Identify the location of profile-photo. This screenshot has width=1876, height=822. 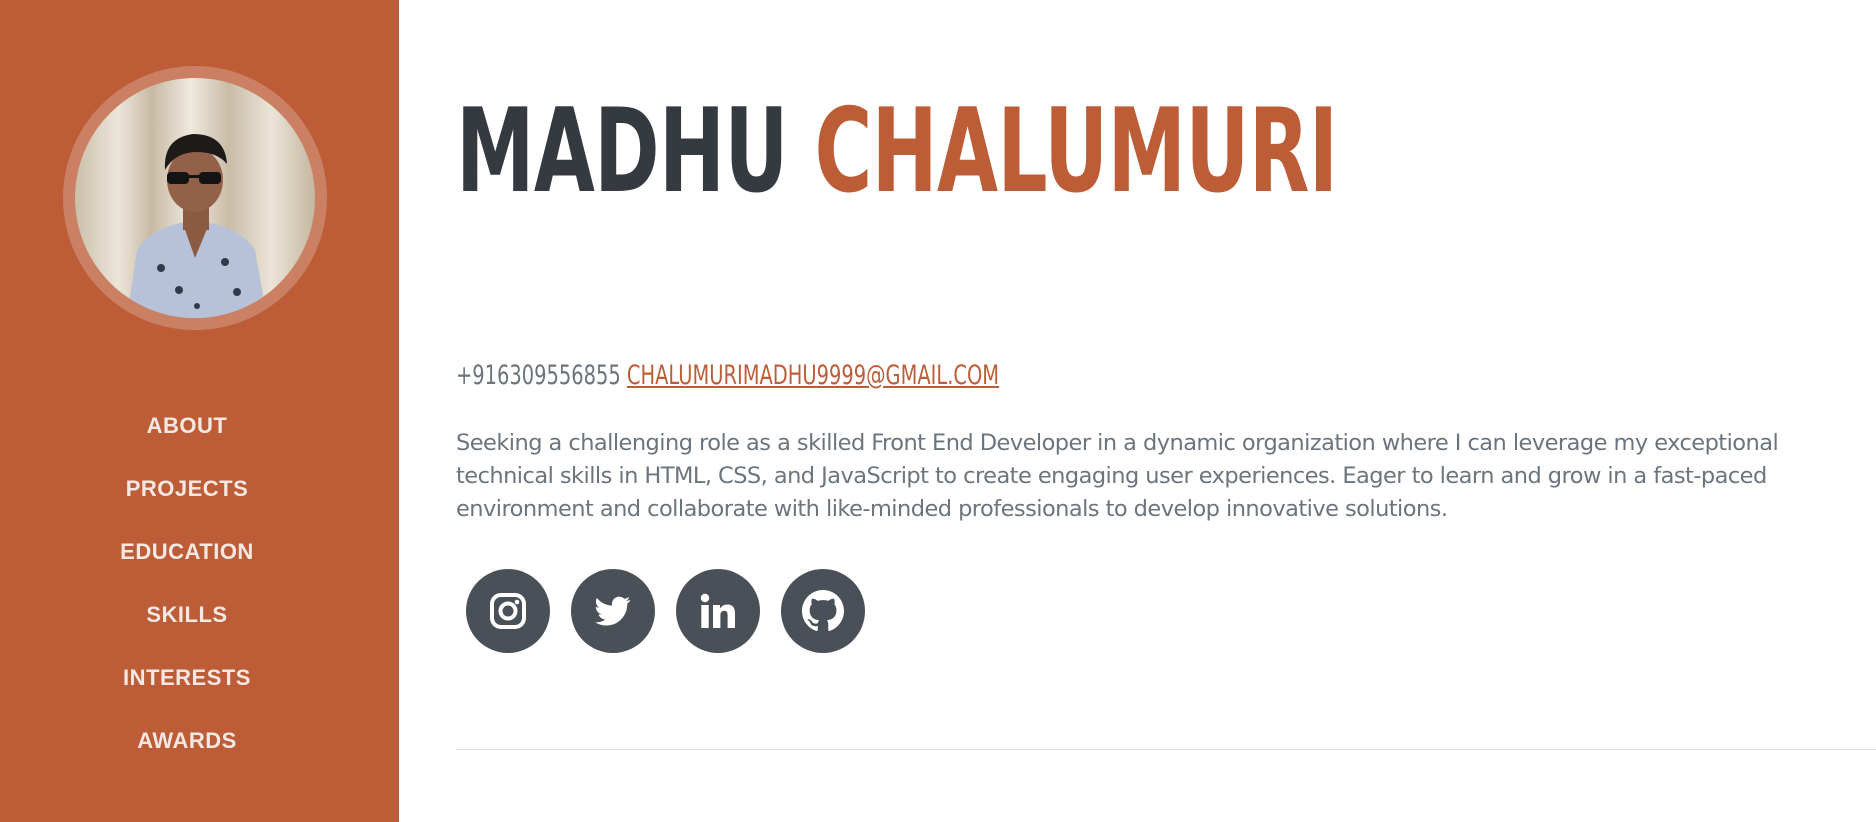
(197, 226).